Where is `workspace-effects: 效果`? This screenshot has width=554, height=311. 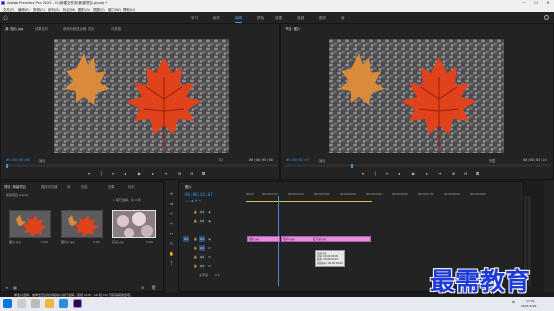 workspace-effects: 效果 is located at coordinates (278, 18).